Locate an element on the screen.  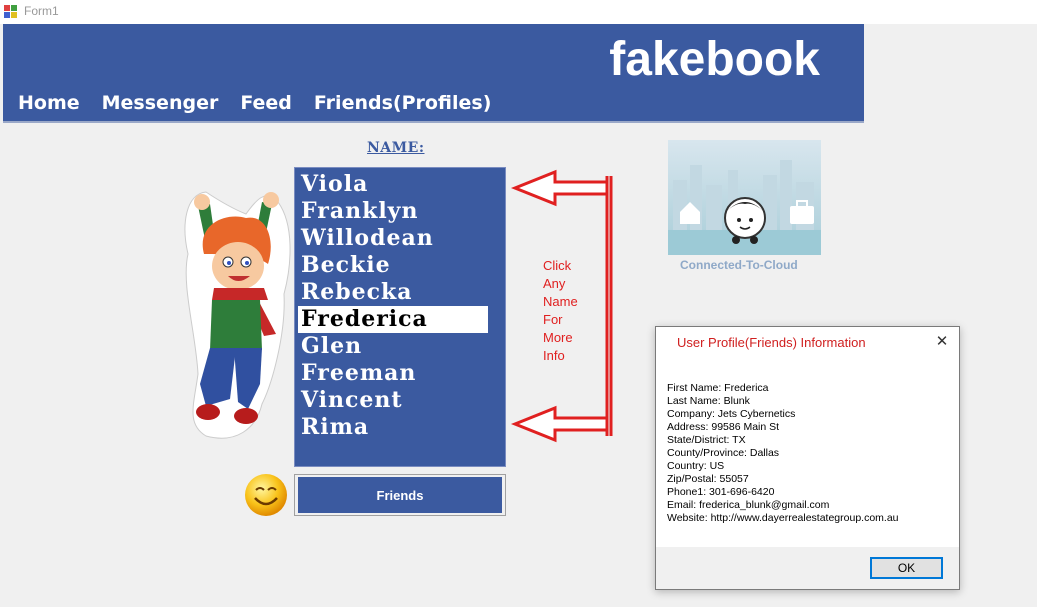
jumping-boy-cartoon-image is located at coordinates (237, 315).